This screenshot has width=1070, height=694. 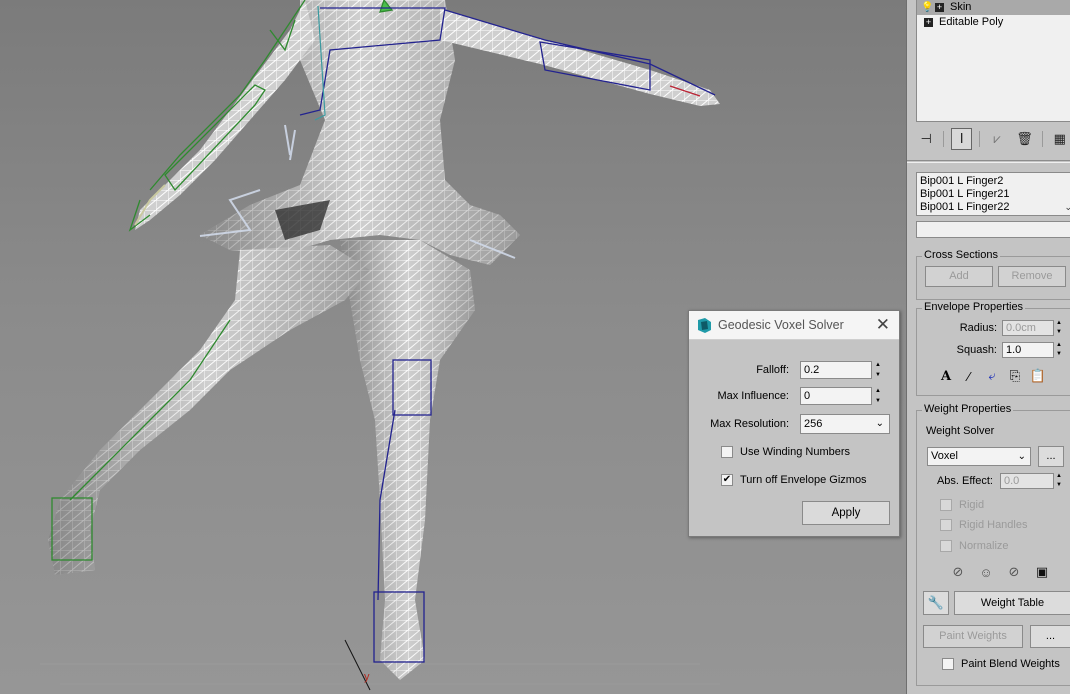 What do you see at coordinates (997, 139) in the screenshot?
I see `make-unique-icon: ⩗` at bounding box center [997, 139].